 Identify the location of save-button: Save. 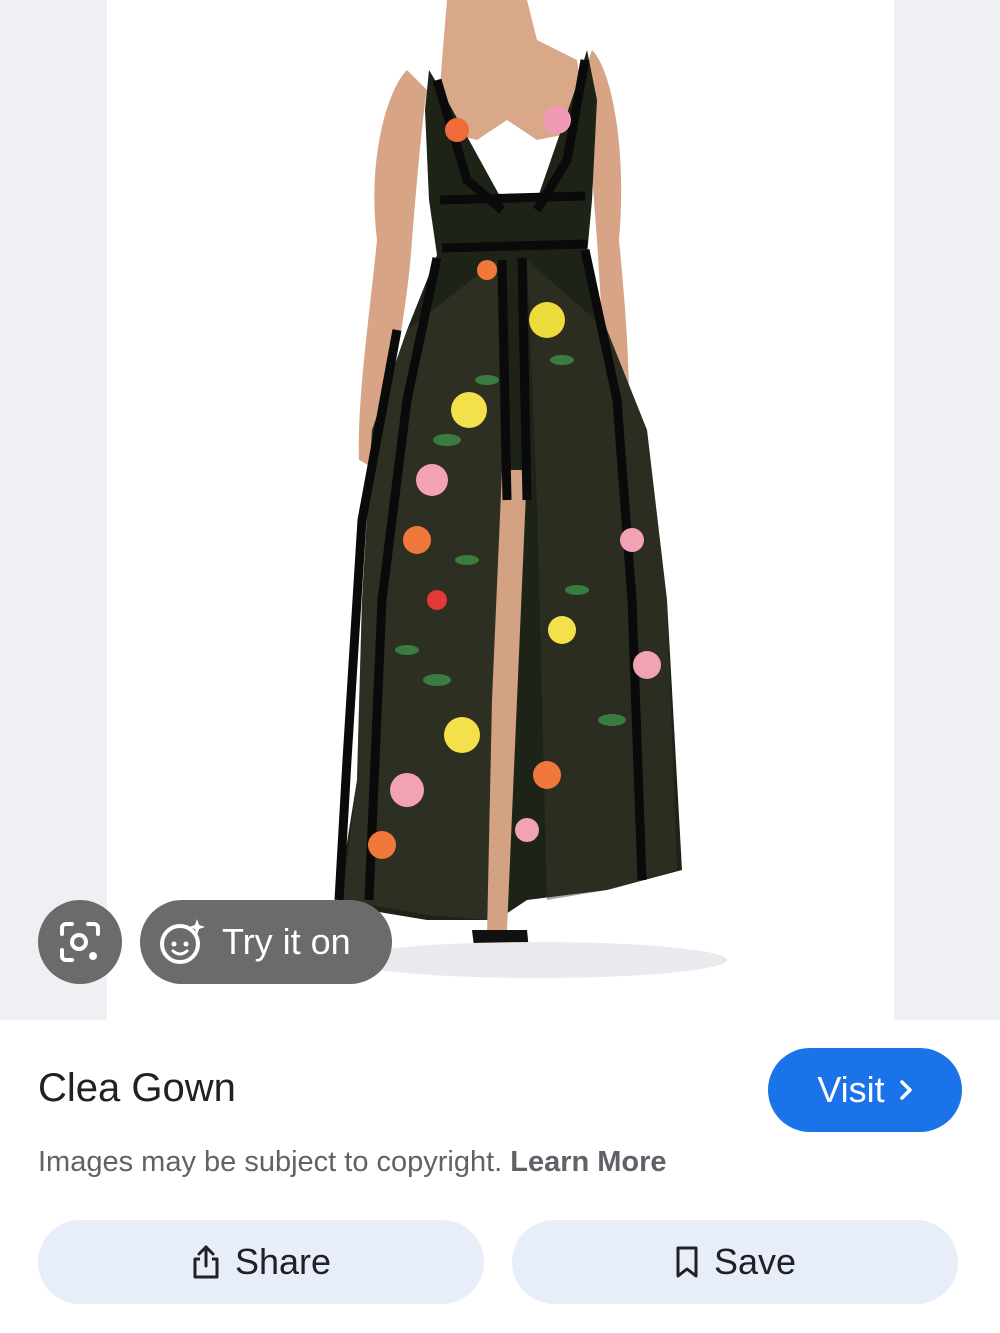
(735, 1262).